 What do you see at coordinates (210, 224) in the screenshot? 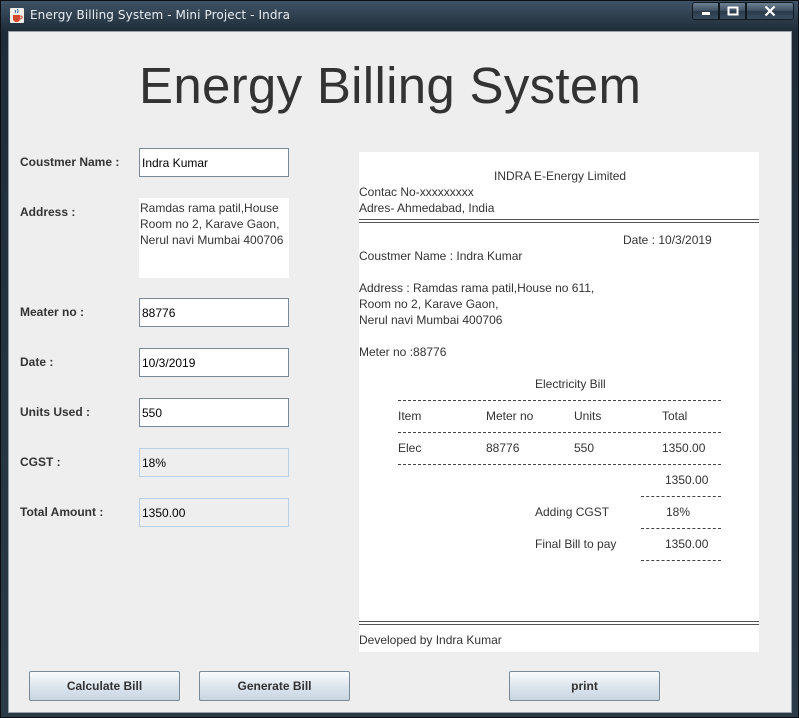
I see `address-line: Room no 2, Karave Gaon,` at bounding box center [210, 224].